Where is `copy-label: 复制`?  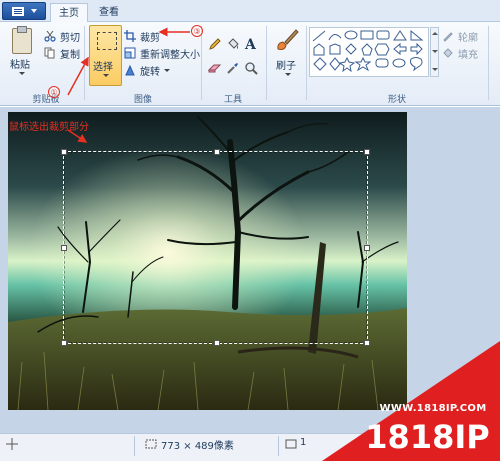 copy-label: 复制 is located at coordinates (70, 55).